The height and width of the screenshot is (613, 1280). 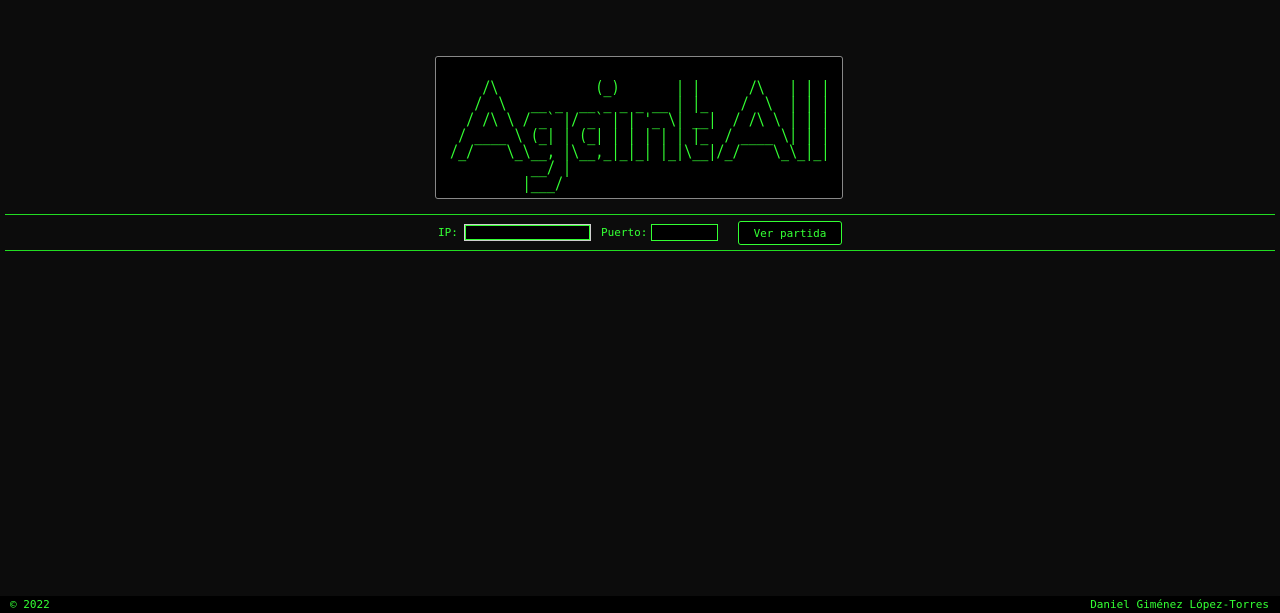 What do you see at coordinates (527, 232) in the screenshot?
I see `ip-input` at bounding box center [527, 232].